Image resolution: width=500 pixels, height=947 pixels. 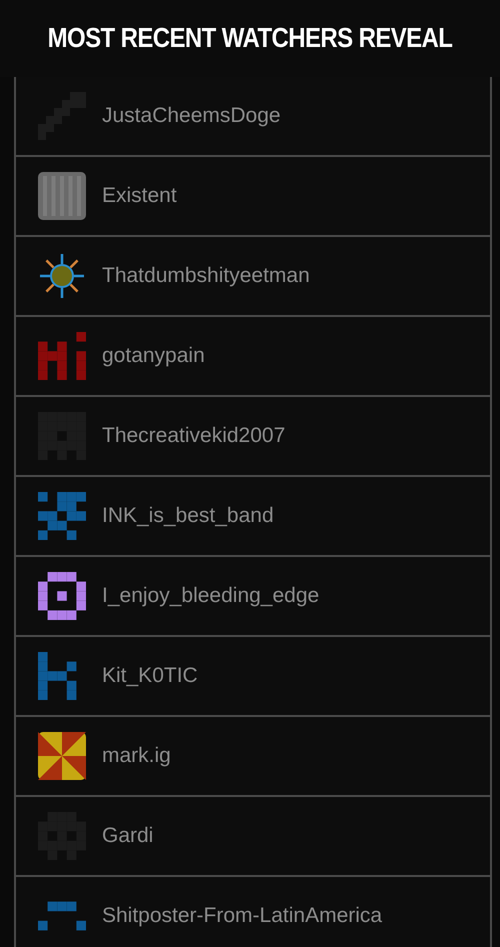 What do you see at coordinates (188, 516) in the screenshot?
I see `username: INK_is_best_band` at bounding box center [188, 516].